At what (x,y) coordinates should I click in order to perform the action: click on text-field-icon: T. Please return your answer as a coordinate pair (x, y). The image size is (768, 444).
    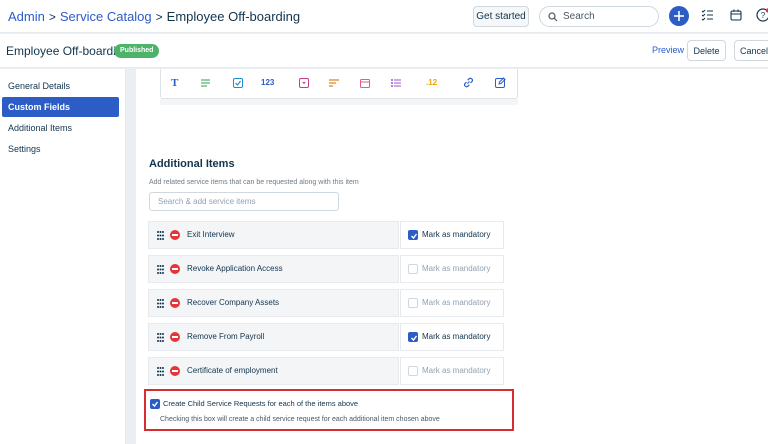
    Looking at the image, I should click on (174, 83).